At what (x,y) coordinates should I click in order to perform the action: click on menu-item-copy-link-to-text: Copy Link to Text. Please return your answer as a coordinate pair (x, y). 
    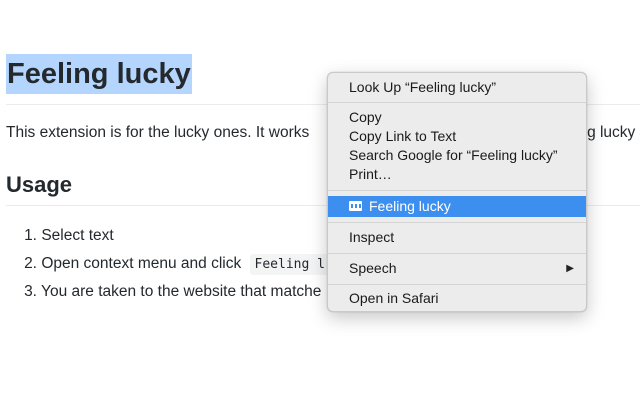
    Looking at the image, I should click on (457, 136).